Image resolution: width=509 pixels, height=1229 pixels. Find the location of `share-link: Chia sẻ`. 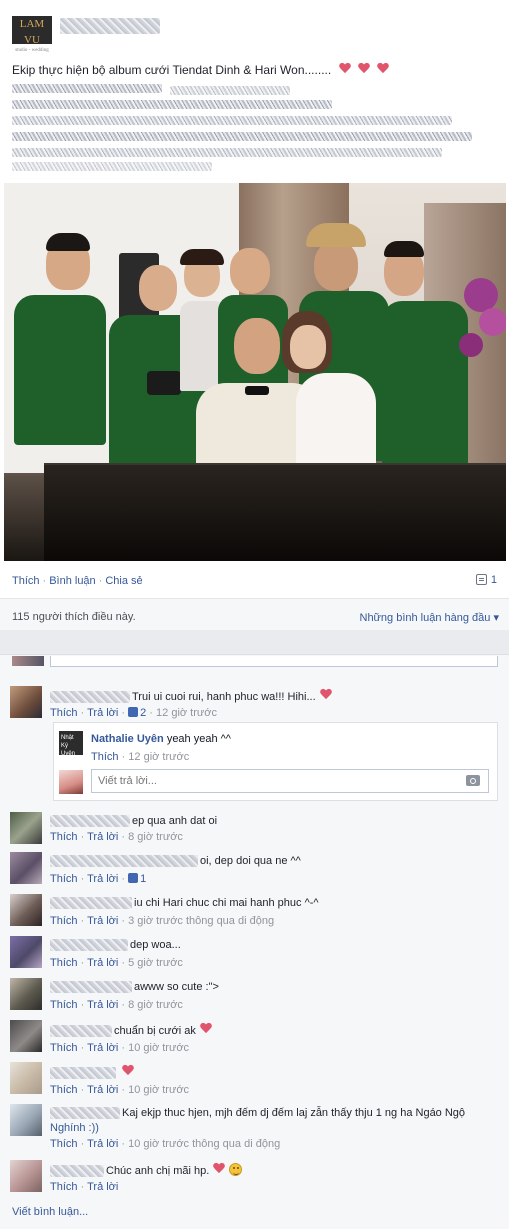

share-link: Chia sẻ is located at coordinates (123, 581).